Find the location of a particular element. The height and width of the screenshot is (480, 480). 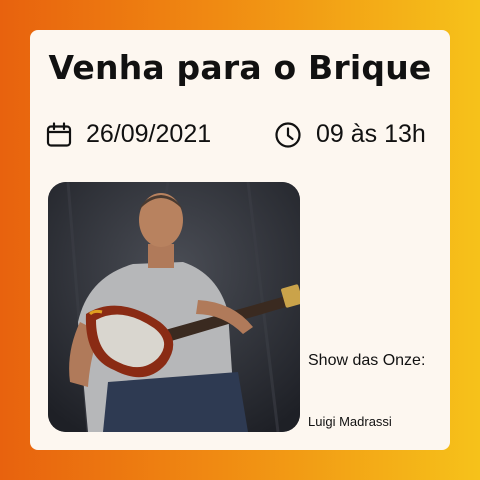

event-date: 26/09/2021 is located at coordinates (128, 134).